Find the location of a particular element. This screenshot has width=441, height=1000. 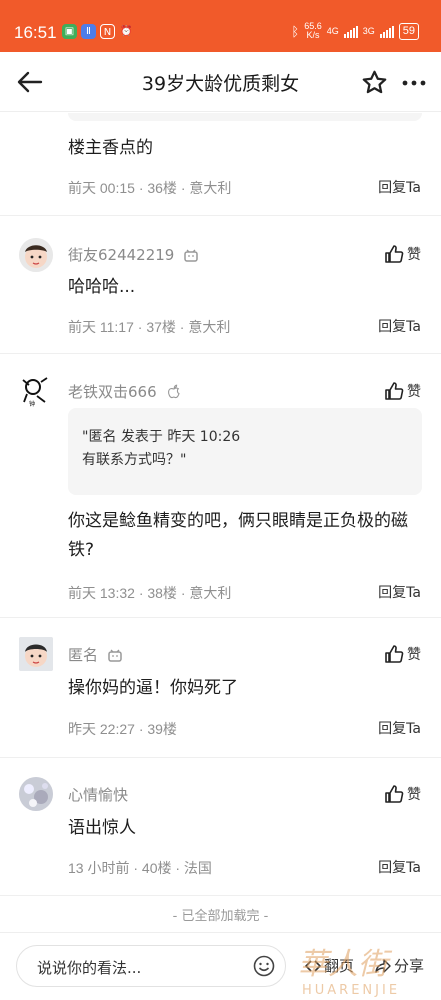

comment-meta: 前天 00:15 · 36楼 · 意大利 is located at coordinates (150, 188).